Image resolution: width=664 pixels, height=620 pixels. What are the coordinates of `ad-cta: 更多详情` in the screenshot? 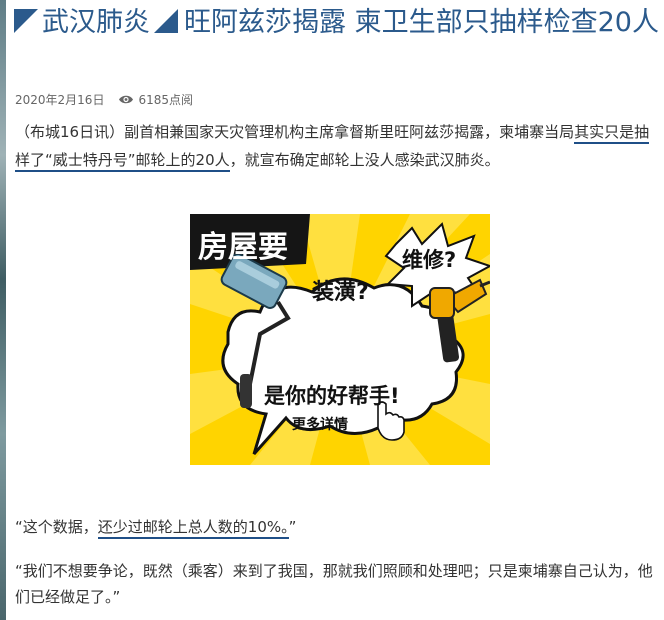 It's located at (320, 424).